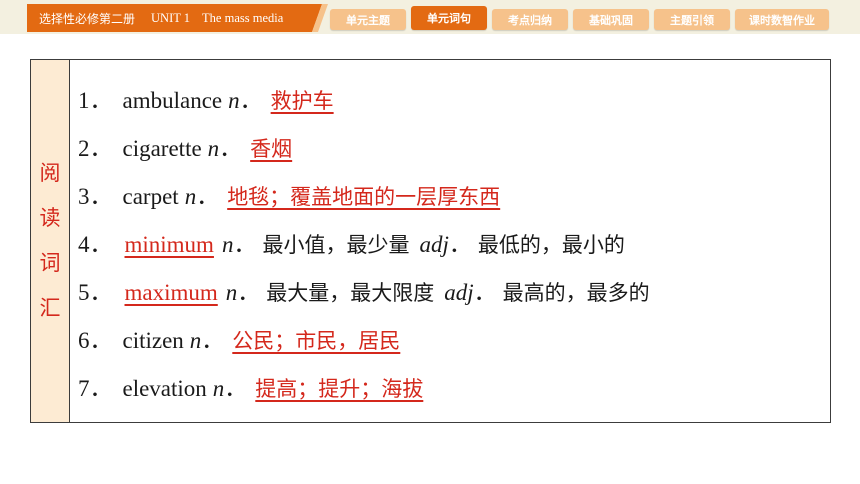 This screenshot has height=484, width=860. I want to click on list-item: 5． maximum n ． 最大量，最大限度 adj ． 最高的，最多的, so click(364, 297).